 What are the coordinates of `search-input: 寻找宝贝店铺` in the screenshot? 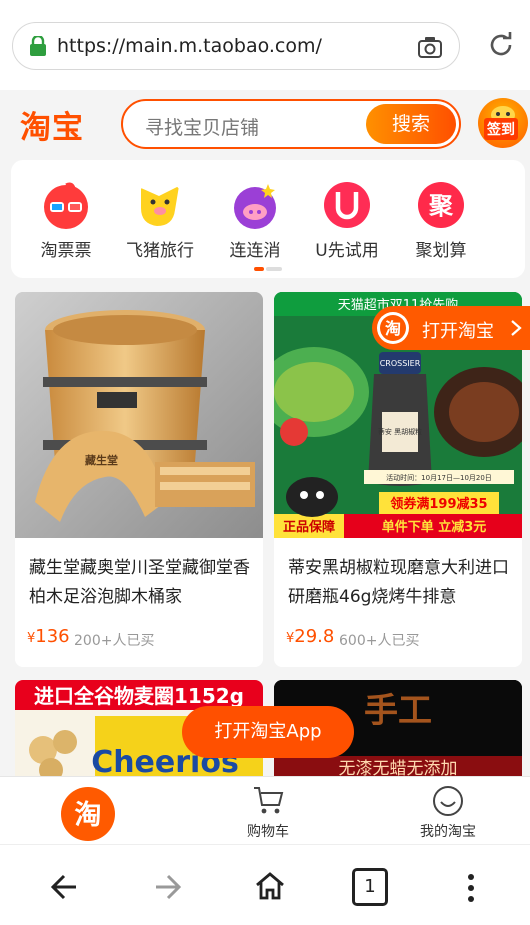 It's located at (202, 126).